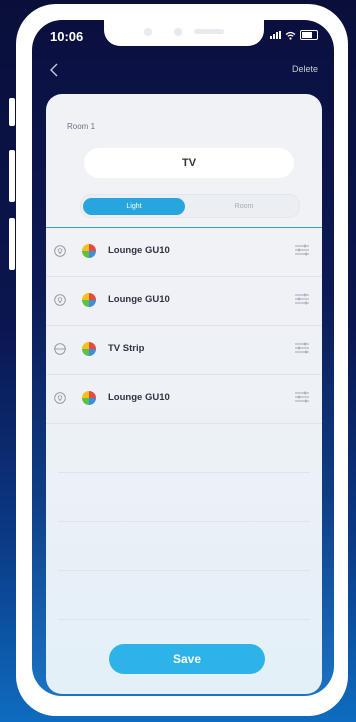 The height and width of the screenshot is (722, 356). Describe the element at coordinates (134, 206) in the screenshot. I see `tab-light: Light` at that location.